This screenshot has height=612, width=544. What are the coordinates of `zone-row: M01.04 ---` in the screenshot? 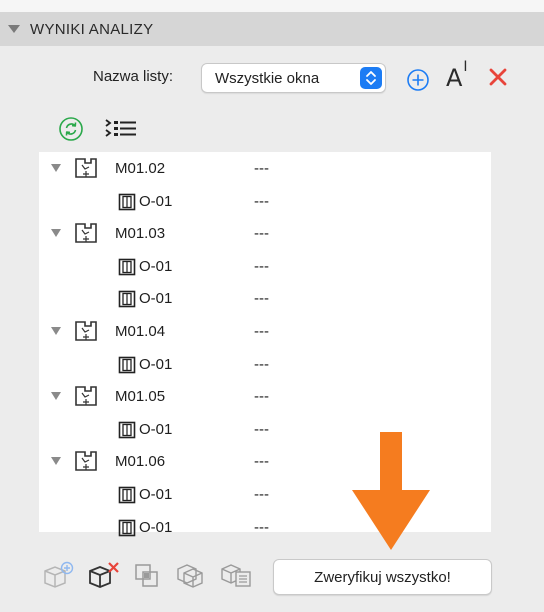 It's located at (265, 331).